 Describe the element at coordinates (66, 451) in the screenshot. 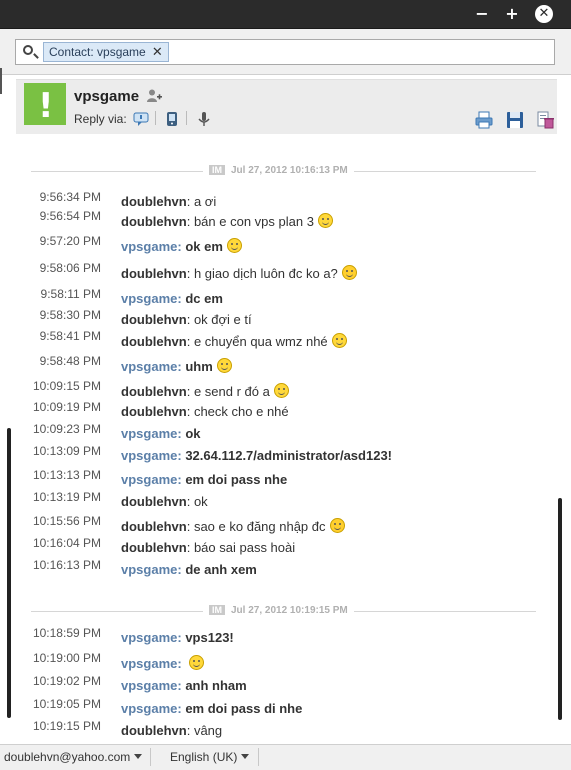

I see `message-time: 10:13:09 PM` at that location.